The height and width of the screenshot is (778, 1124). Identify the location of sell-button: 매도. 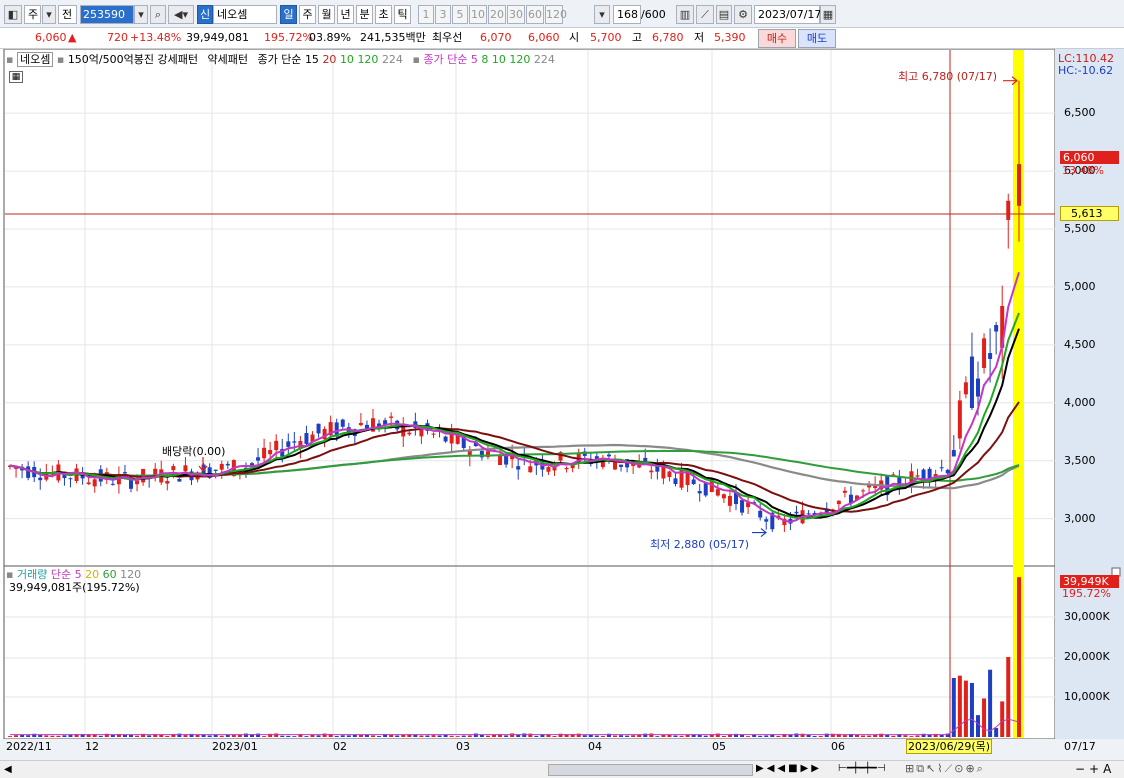
(817, 38).